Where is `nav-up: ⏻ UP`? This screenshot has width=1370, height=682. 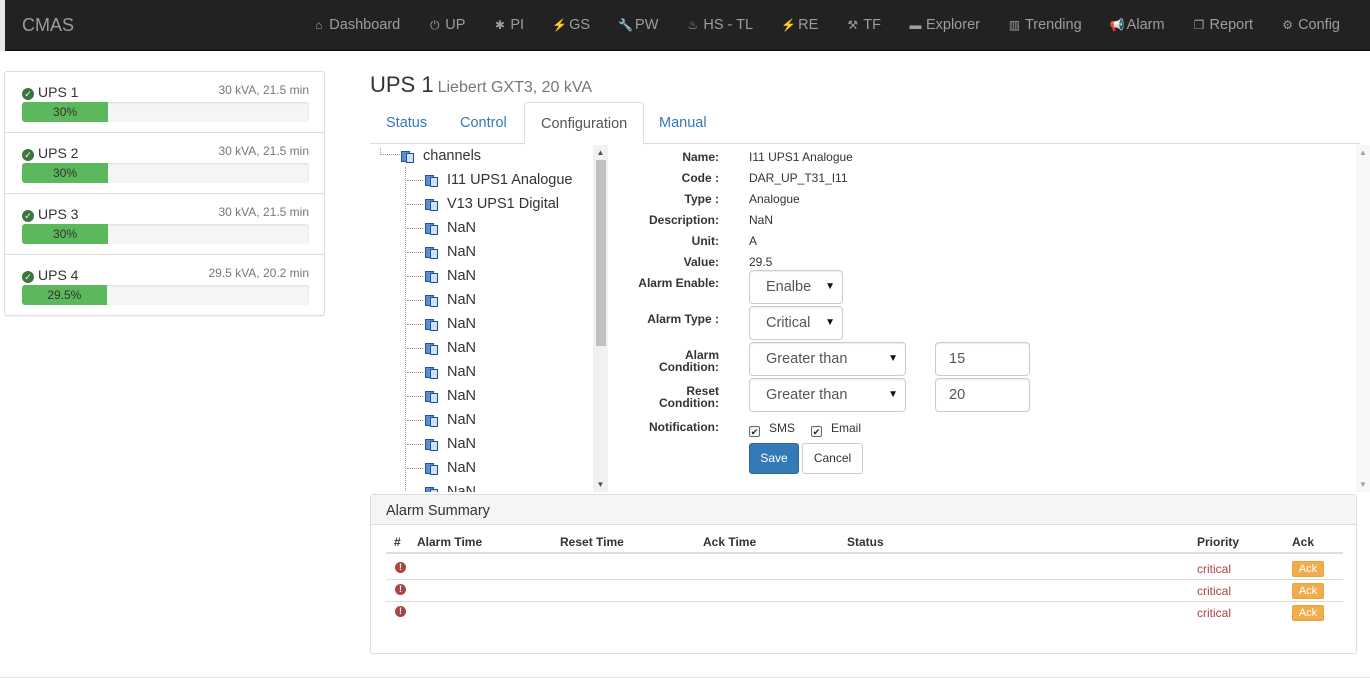 nav-up: ⏻ UP is located at coordinates (446, 25).